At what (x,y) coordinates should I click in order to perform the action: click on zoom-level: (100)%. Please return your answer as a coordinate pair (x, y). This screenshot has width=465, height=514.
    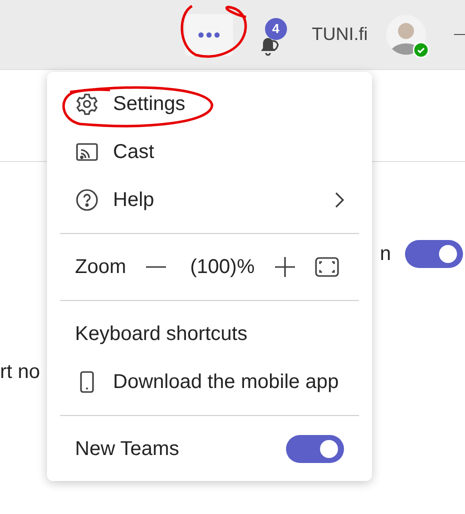
    Looking at the image, I should click on (222, 267).